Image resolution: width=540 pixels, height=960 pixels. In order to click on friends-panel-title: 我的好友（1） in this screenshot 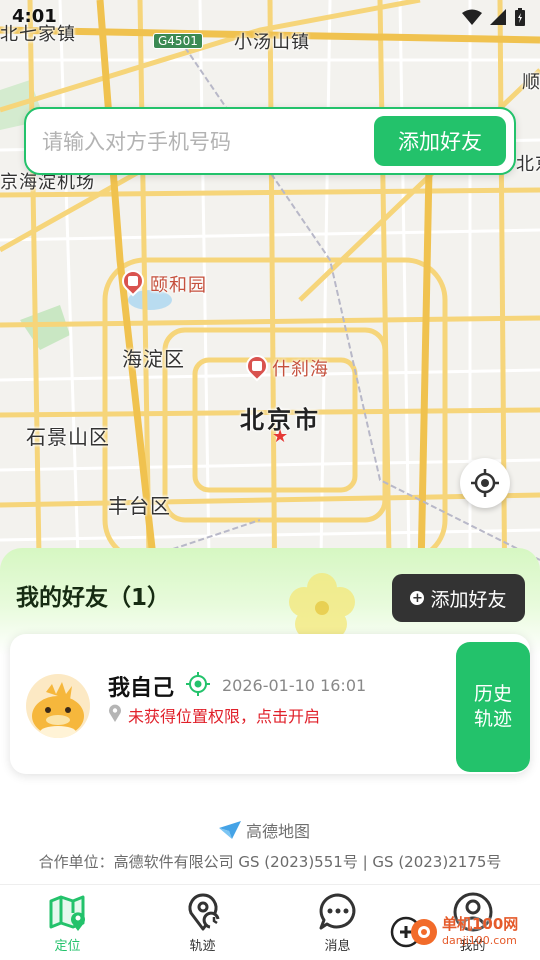, I will do `click(93, 598)`.